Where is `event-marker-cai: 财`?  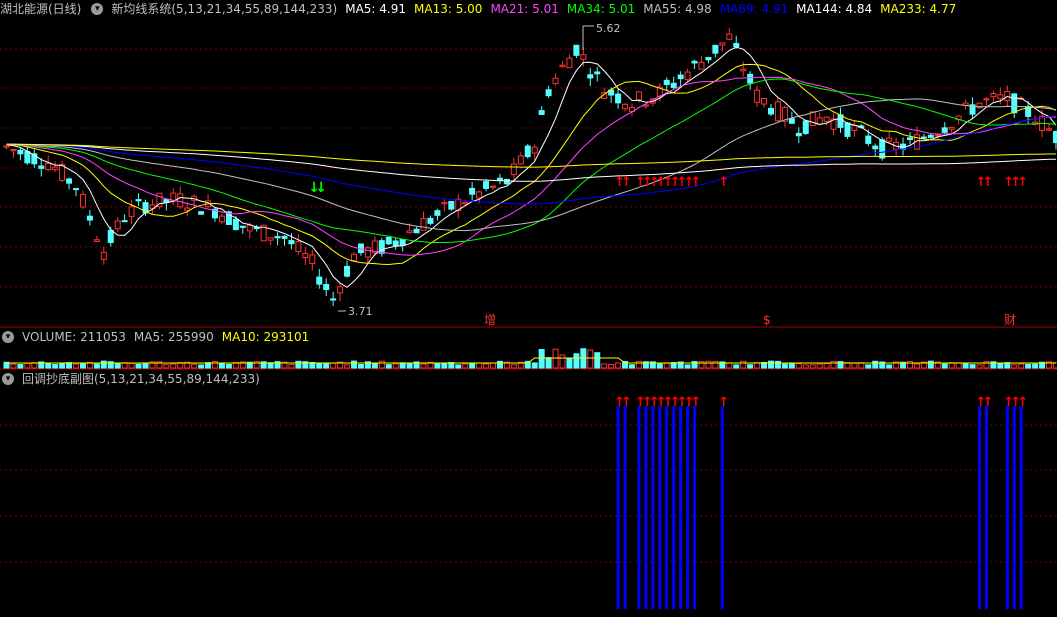
event-marker-cai: 财 is located at coordinates (1010, 320).